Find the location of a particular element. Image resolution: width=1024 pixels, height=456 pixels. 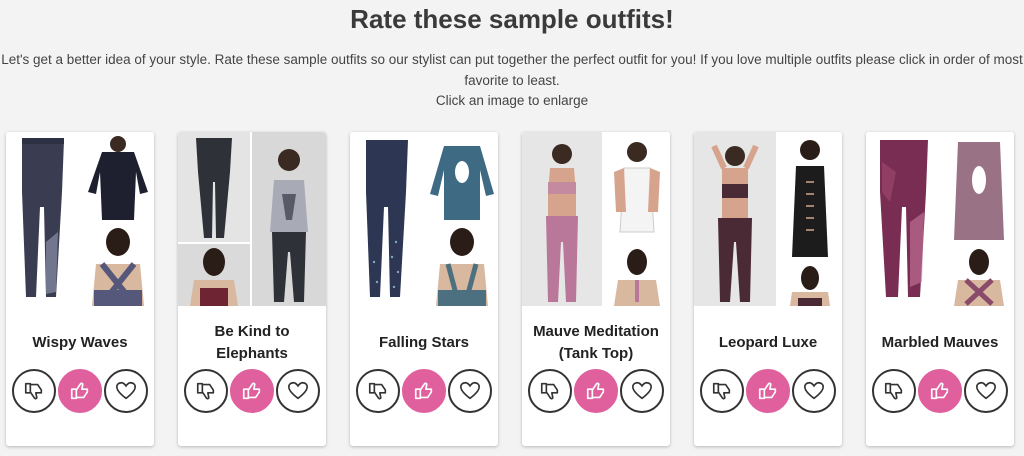

outfit-name: Marbled Mauves is located at coordinates (940, 342).